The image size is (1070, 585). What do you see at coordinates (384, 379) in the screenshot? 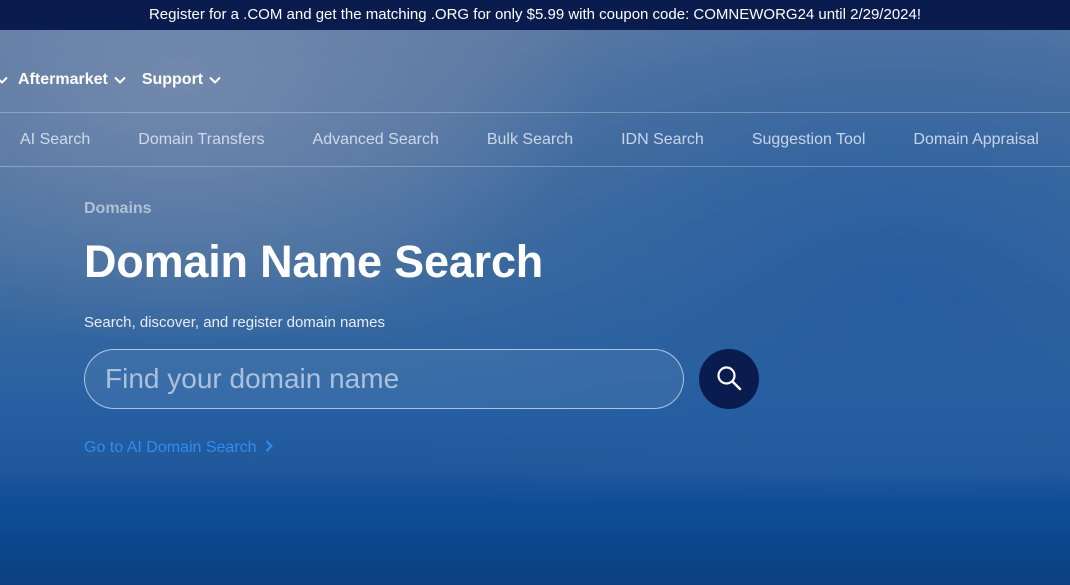
I see `domain-search-input` at bounding box center [384, 379].